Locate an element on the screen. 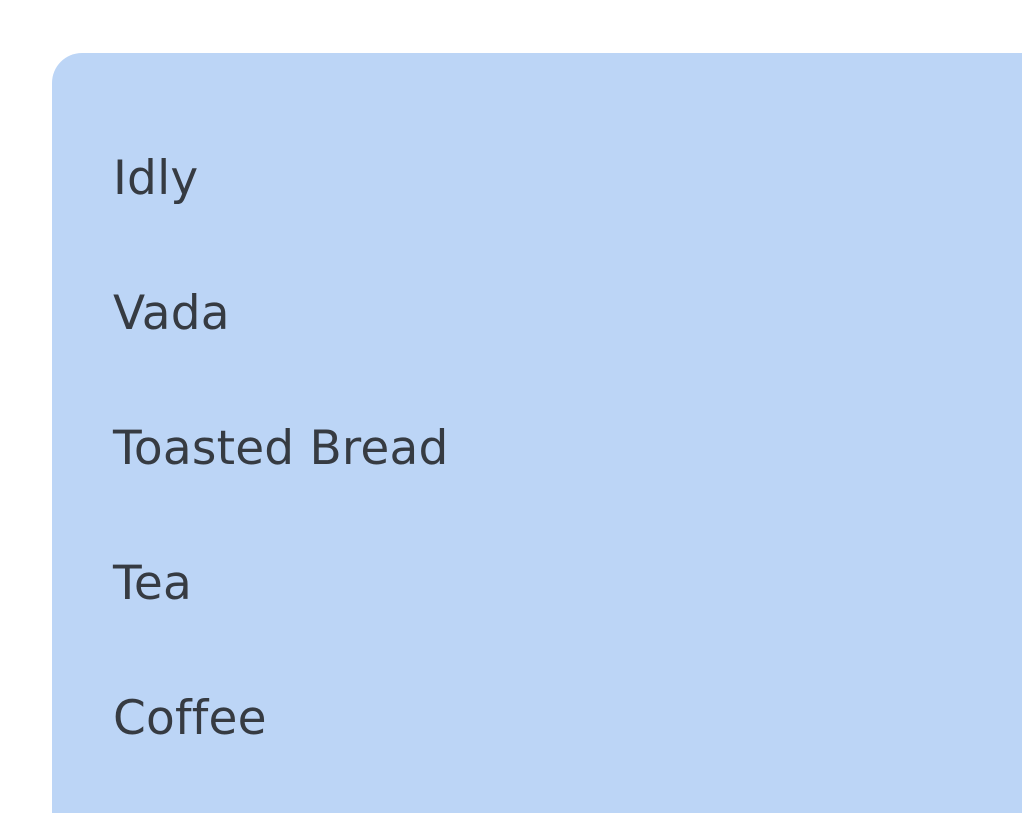 The image size is (1022, 826). menu-item-idly: Idly is located at coordinates (281, 218).